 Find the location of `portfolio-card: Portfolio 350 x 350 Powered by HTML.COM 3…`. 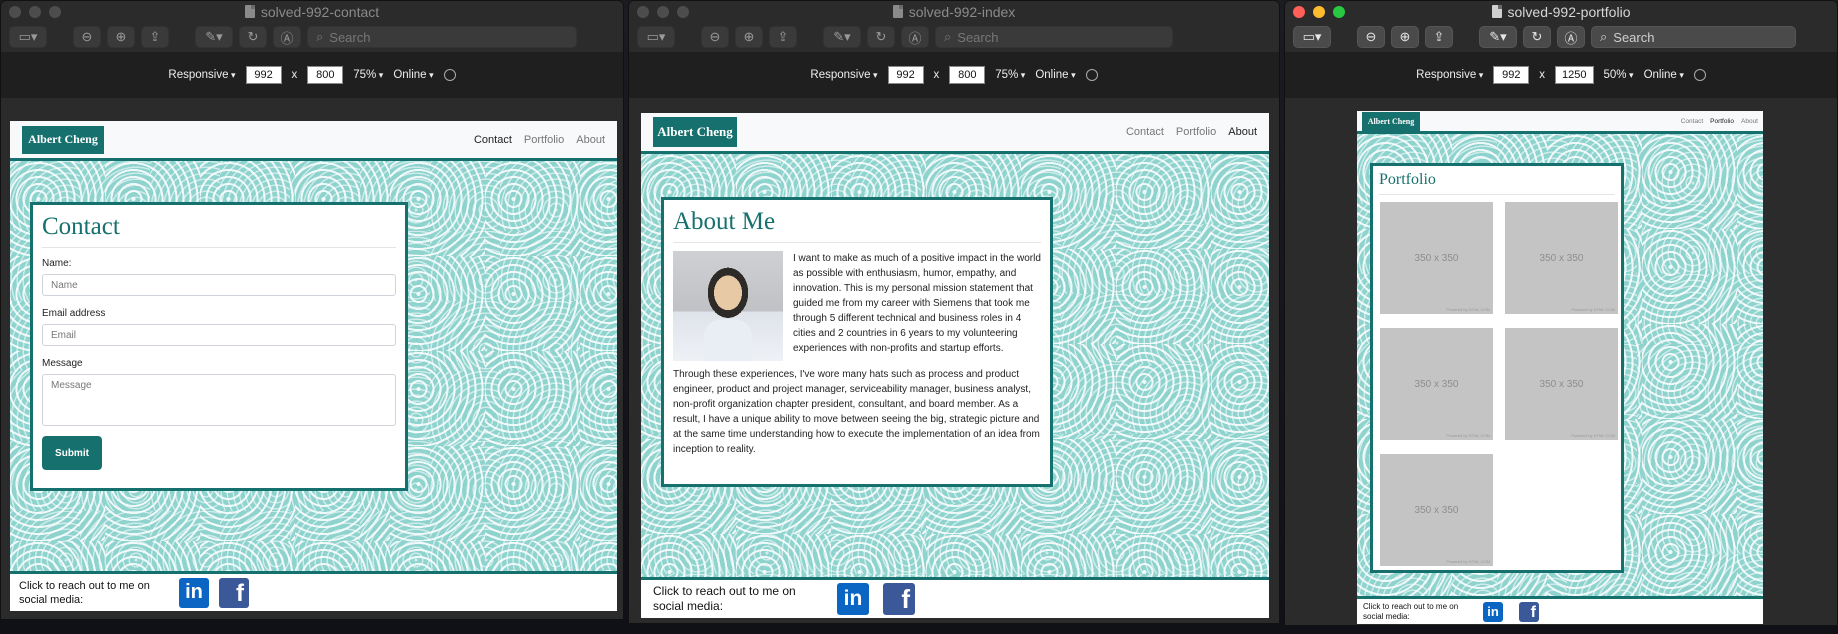

portfolio-card: Portfolio 350 x 350 Powered by HTML.COM 3… is located at coordinates (1497, 368).